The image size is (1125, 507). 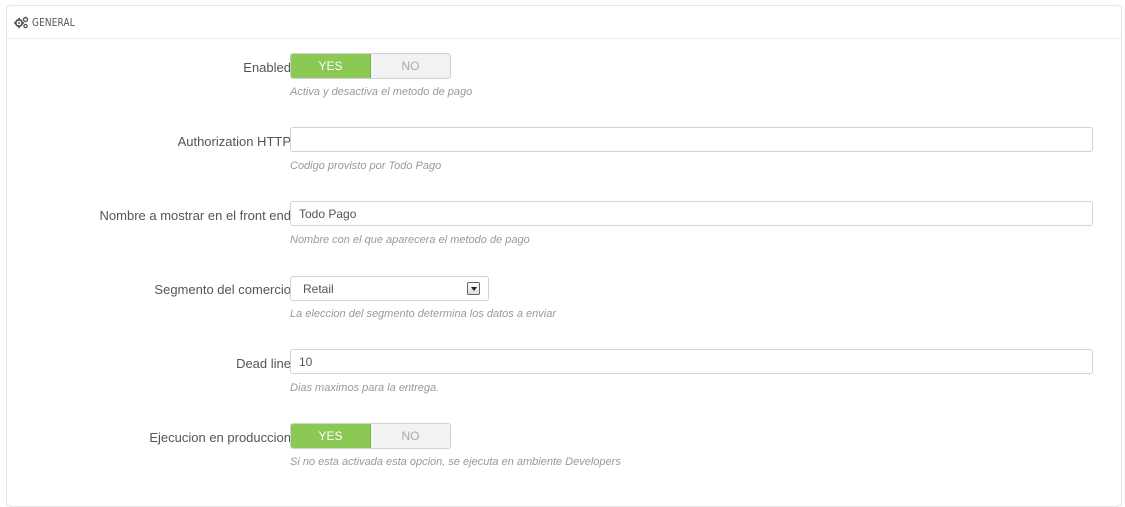 I want to click on authorization-help: Codigo provisto por Todo Pago, so click(x=366, y=166).